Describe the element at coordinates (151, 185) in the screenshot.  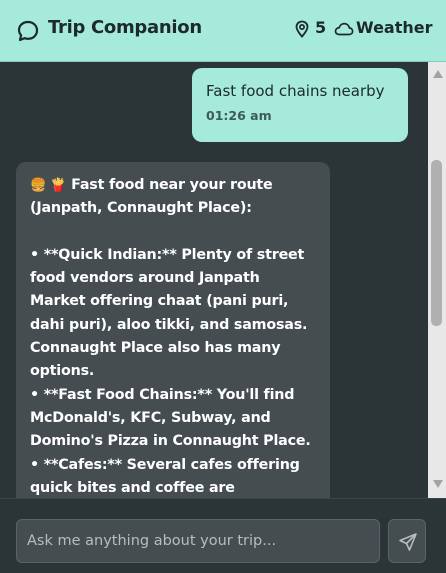
I see `assistant-message-line: 🍔 🍟 Fast food near your route` at that location.